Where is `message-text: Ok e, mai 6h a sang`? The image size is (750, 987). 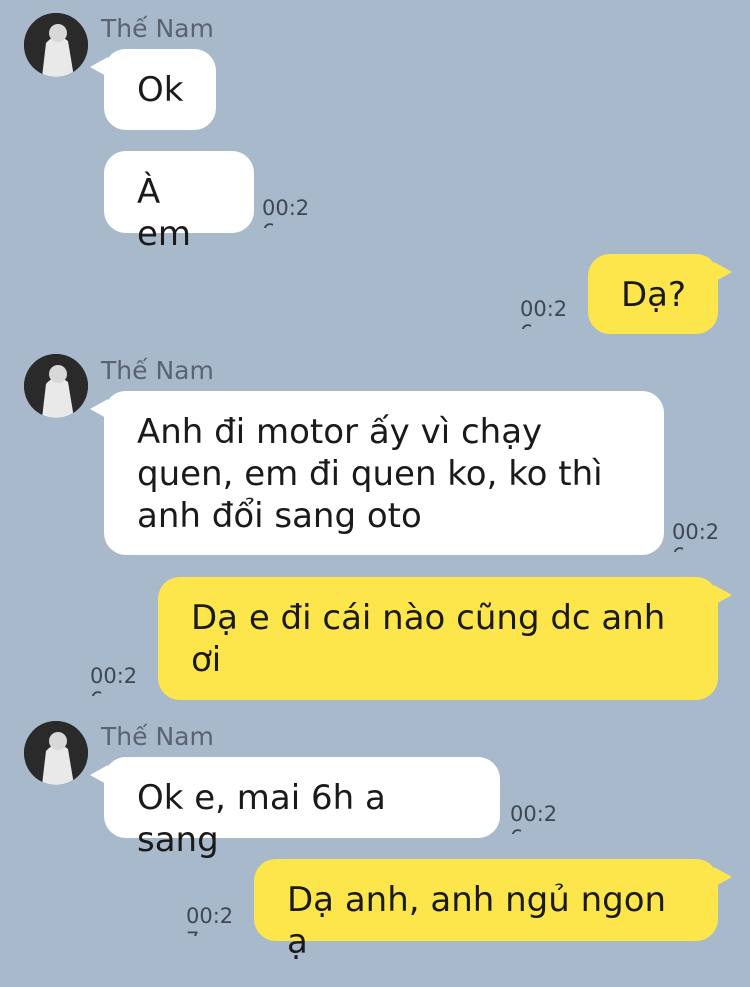 message-text: Ok e, mai 6h a sang is located at coordinates (261, 819).